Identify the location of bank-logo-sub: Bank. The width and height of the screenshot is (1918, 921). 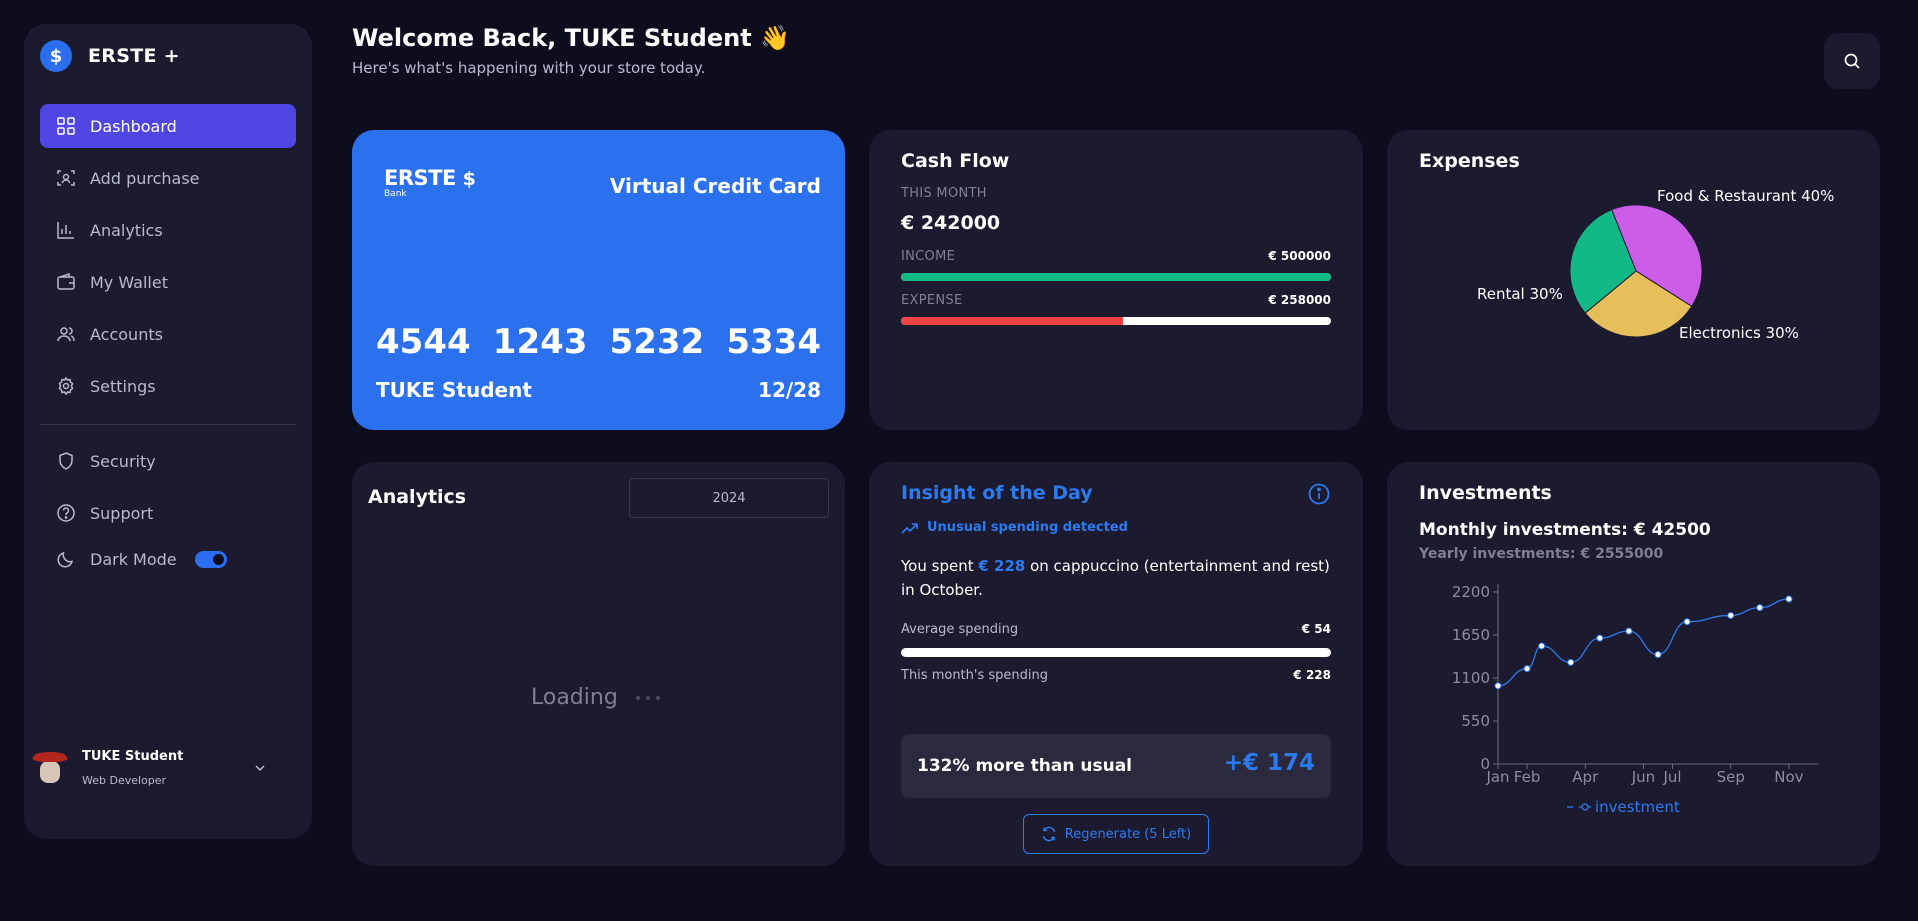
(395, 194).